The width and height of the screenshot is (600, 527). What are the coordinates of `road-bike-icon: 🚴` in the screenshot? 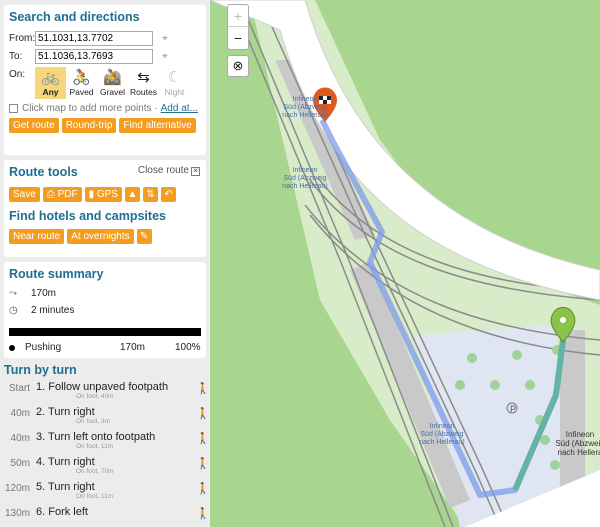 It's located at (81, 77).